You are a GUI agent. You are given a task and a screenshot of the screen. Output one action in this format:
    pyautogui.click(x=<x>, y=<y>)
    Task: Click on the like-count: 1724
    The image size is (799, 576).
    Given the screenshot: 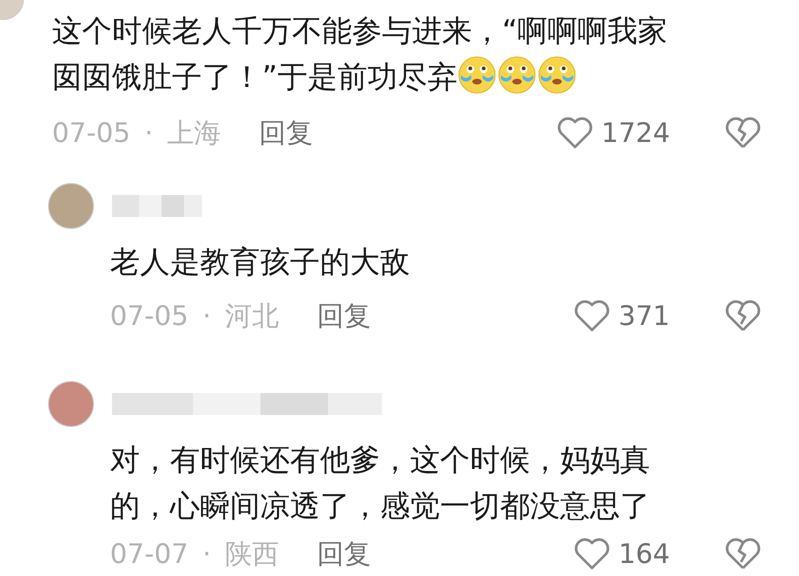 What is the action you would take?
    pyautogui.click(x=635, y=133)
    